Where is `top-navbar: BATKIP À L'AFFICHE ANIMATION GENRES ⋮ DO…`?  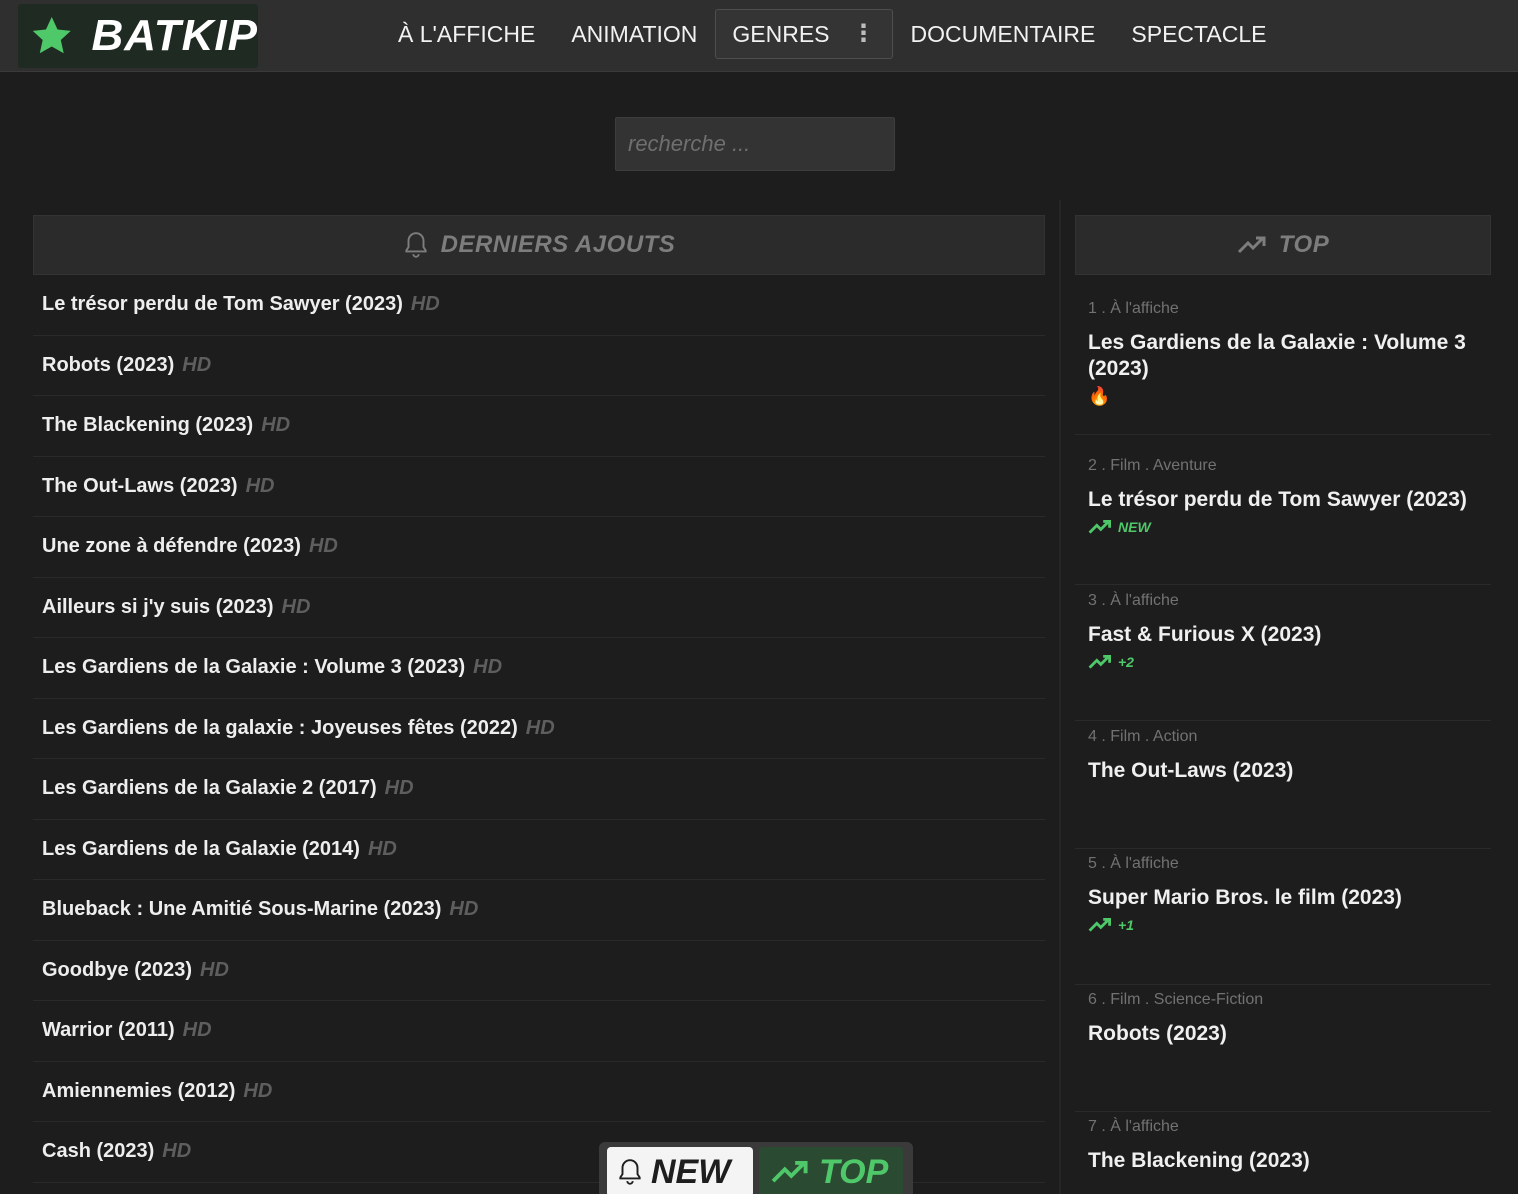 top-navbar: BATKIP À L'AFFICHE ANIMATION GENRES ⋮ DO… is located at coordinates (759, 36).